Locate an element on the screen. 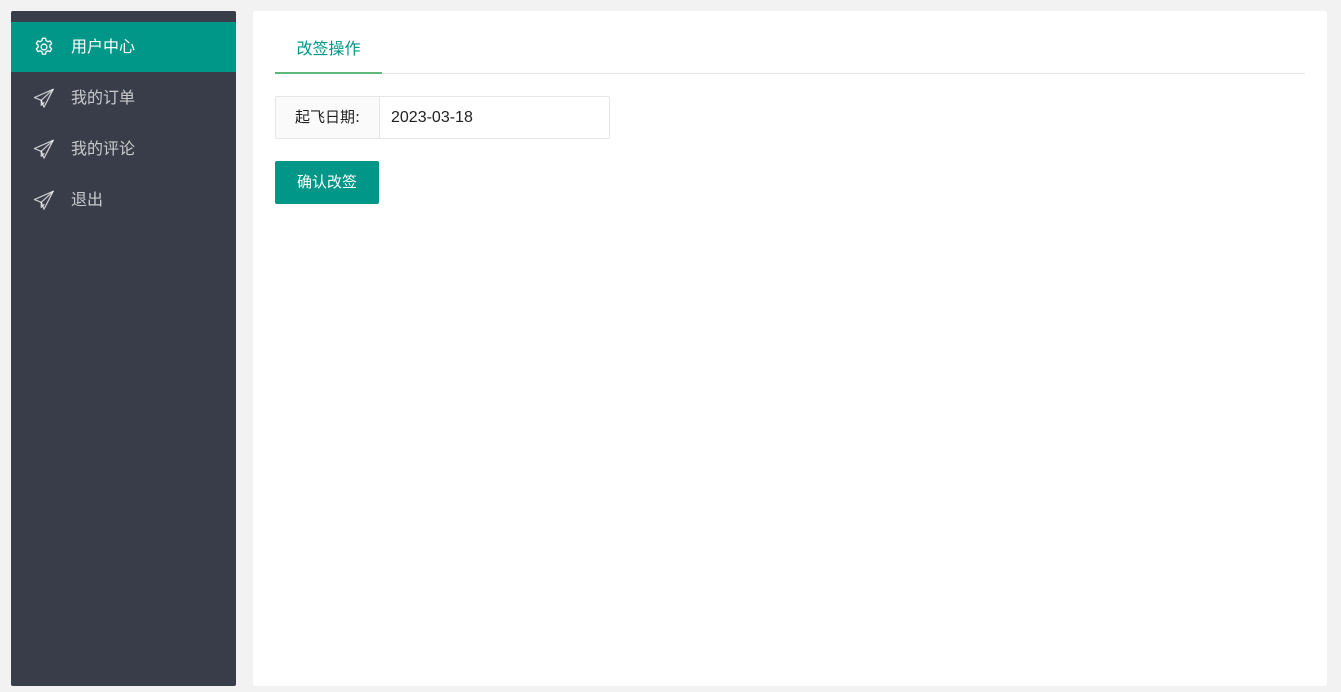 The width and height of the screenshot is (1341, 692). sidebar-item-user-center: 用户中心 is located at coordinates (123, 47).